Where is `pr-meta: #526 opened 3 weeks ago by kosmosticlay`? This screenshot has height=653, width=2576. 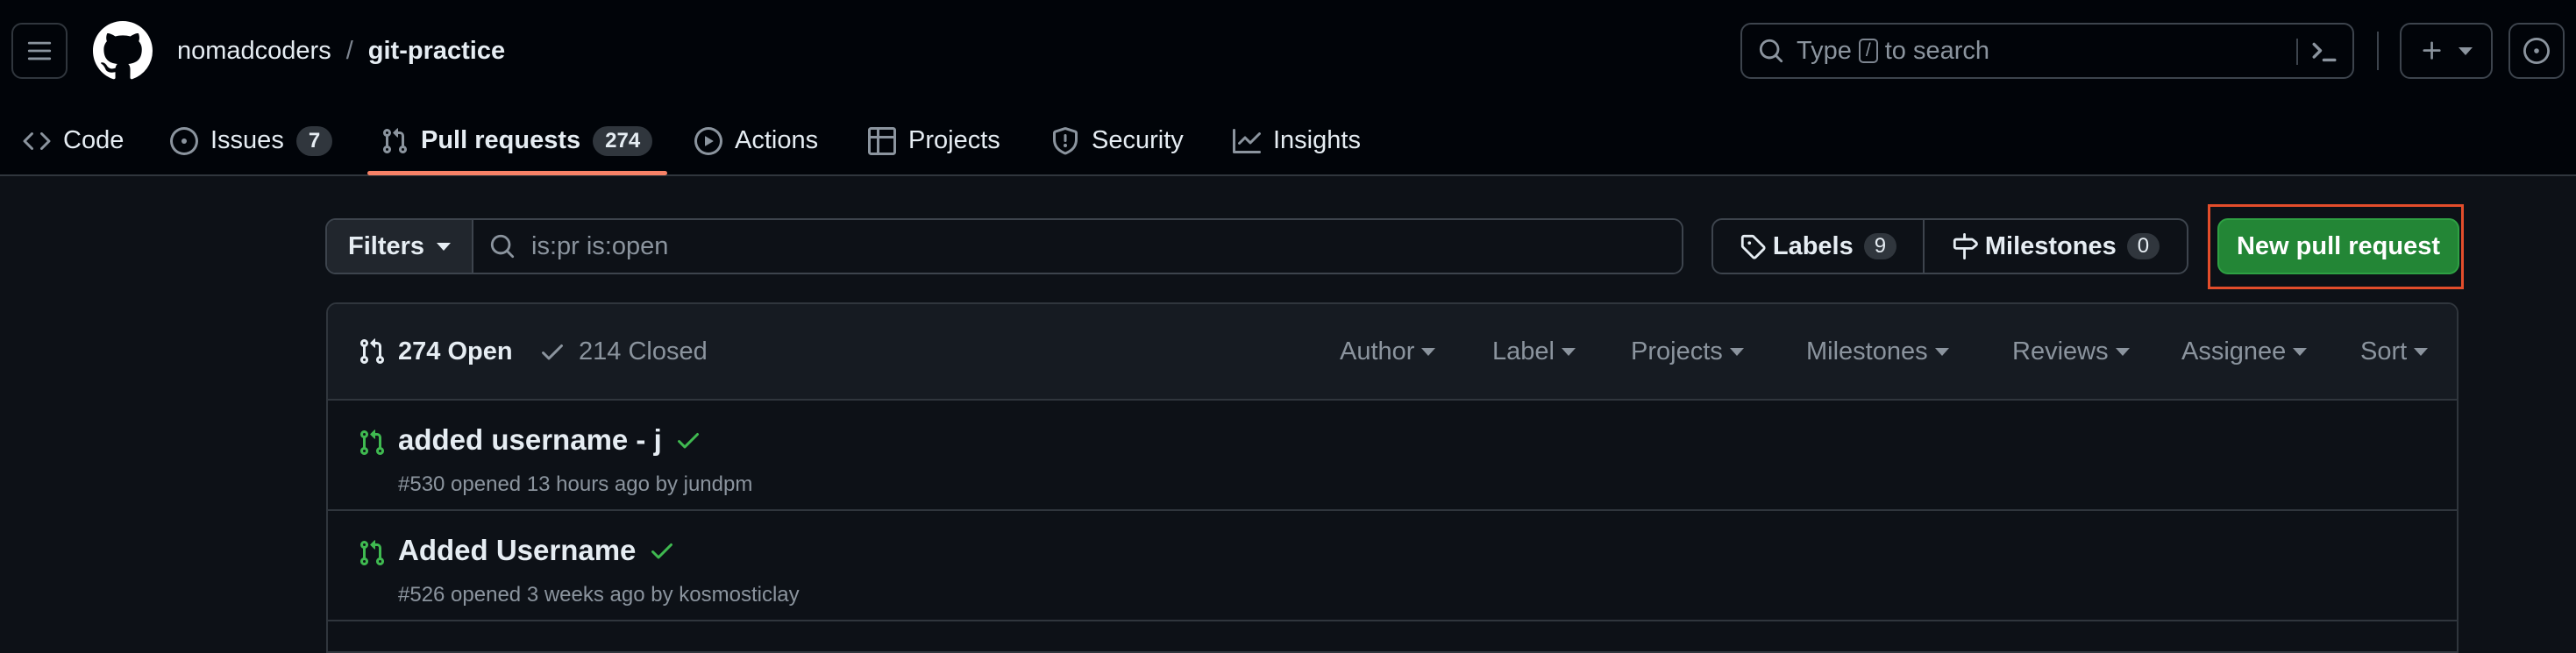
pr-meta: #526 opened 3 weeks ago by kosmosticlay is located at coordinates (599, 595).